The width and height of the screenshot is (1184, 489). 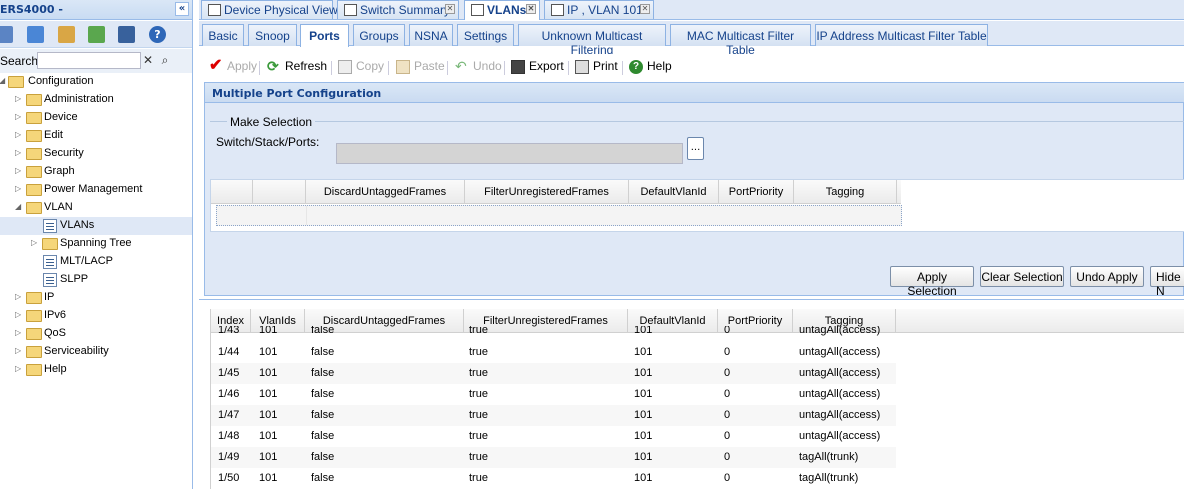 I want to click on tab-snoop: Snoop, so click(x=272, y=35).